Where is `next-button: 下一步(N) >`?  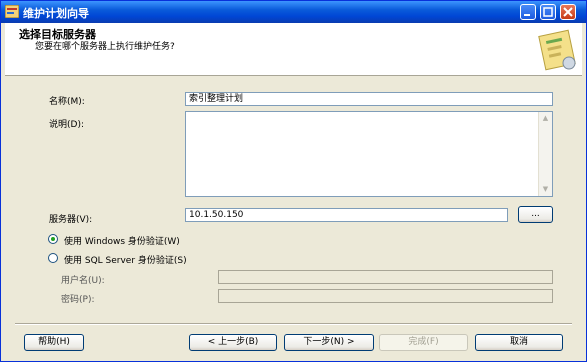
next-button: 下一步(N) > is located at coordinates (329, 342).